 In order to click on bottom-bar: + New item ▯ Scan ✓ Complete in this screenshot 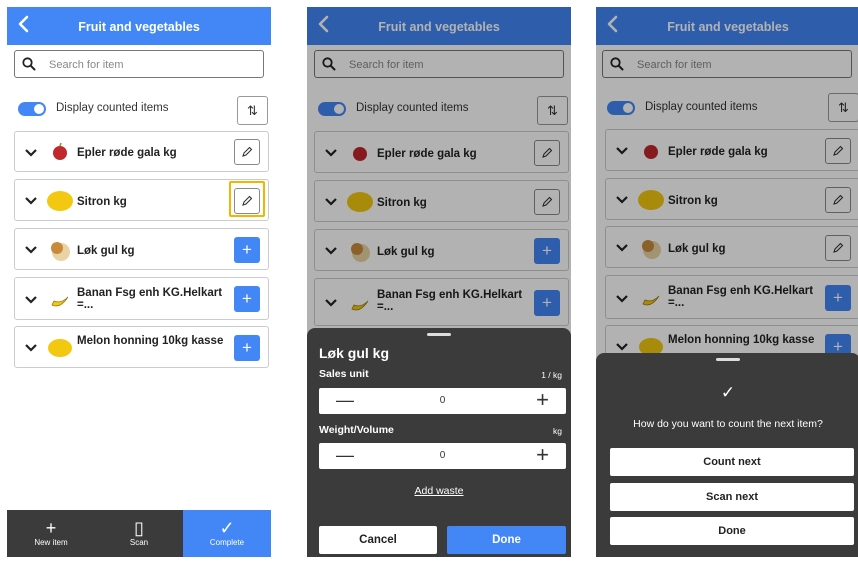, I will do `click(139, 533)`.